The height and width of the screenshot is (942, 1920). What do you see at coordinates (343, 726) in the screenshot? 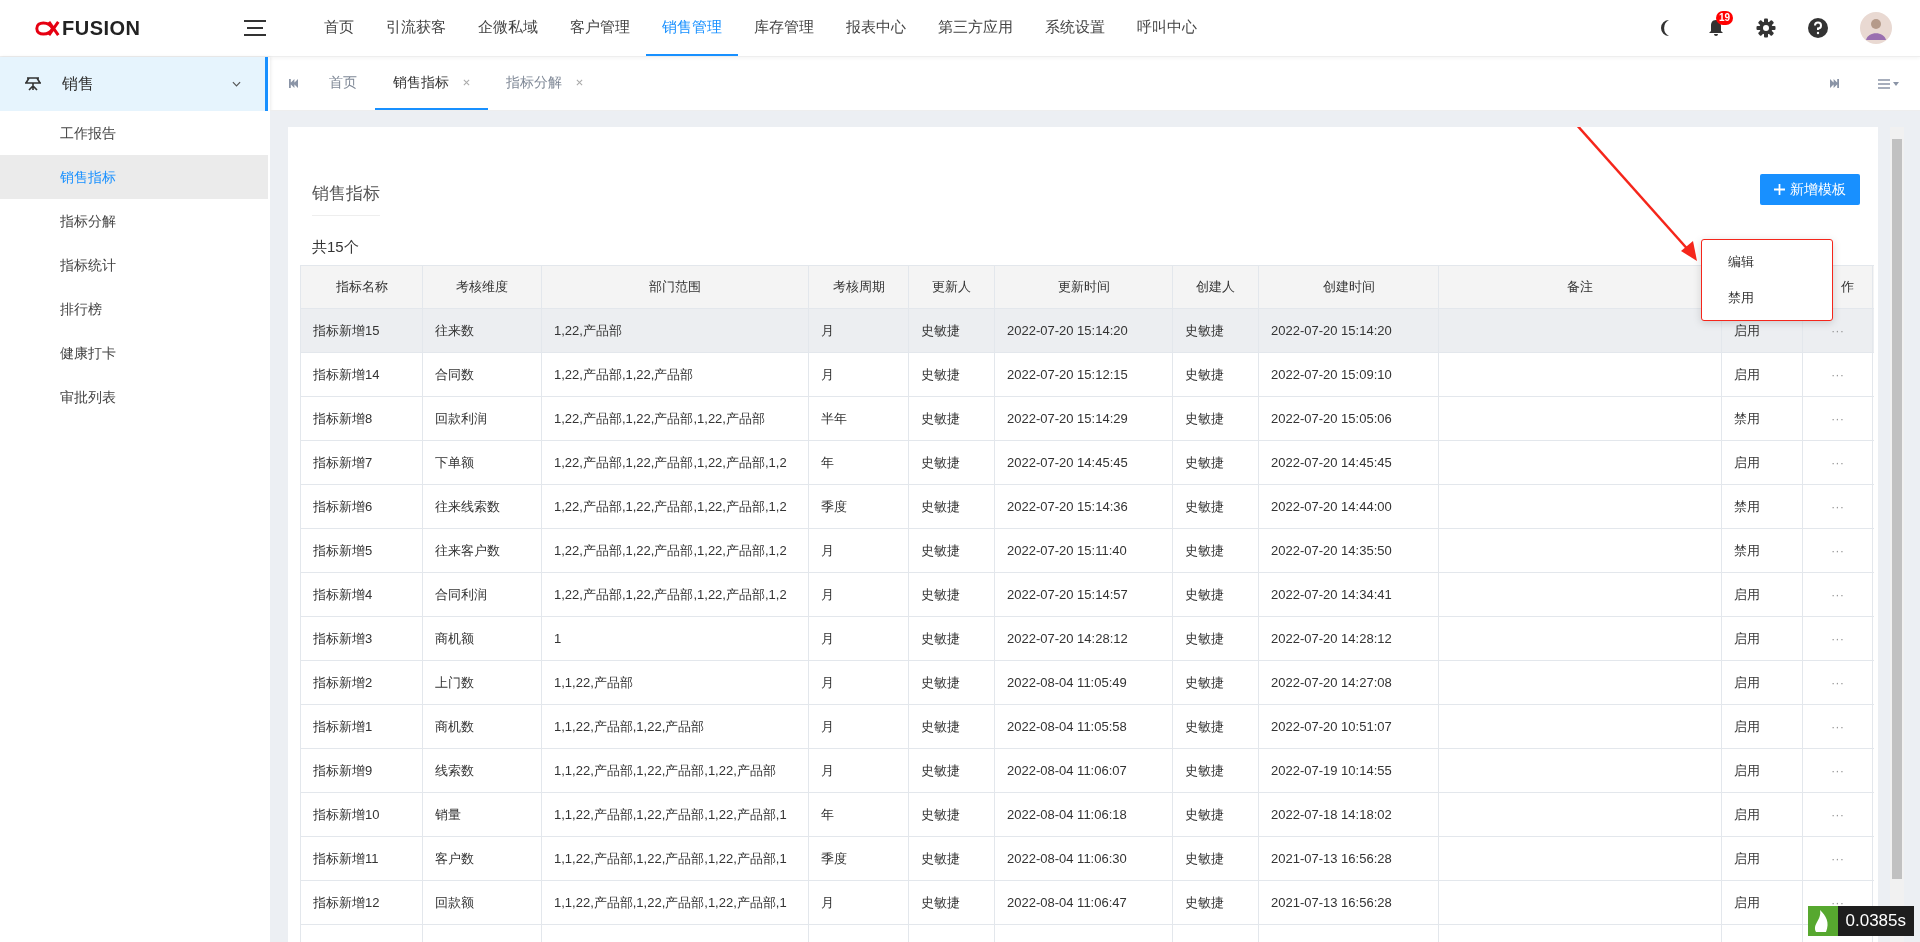
I see `name-cell: 指标新增1` at bounding box center [343, 726].